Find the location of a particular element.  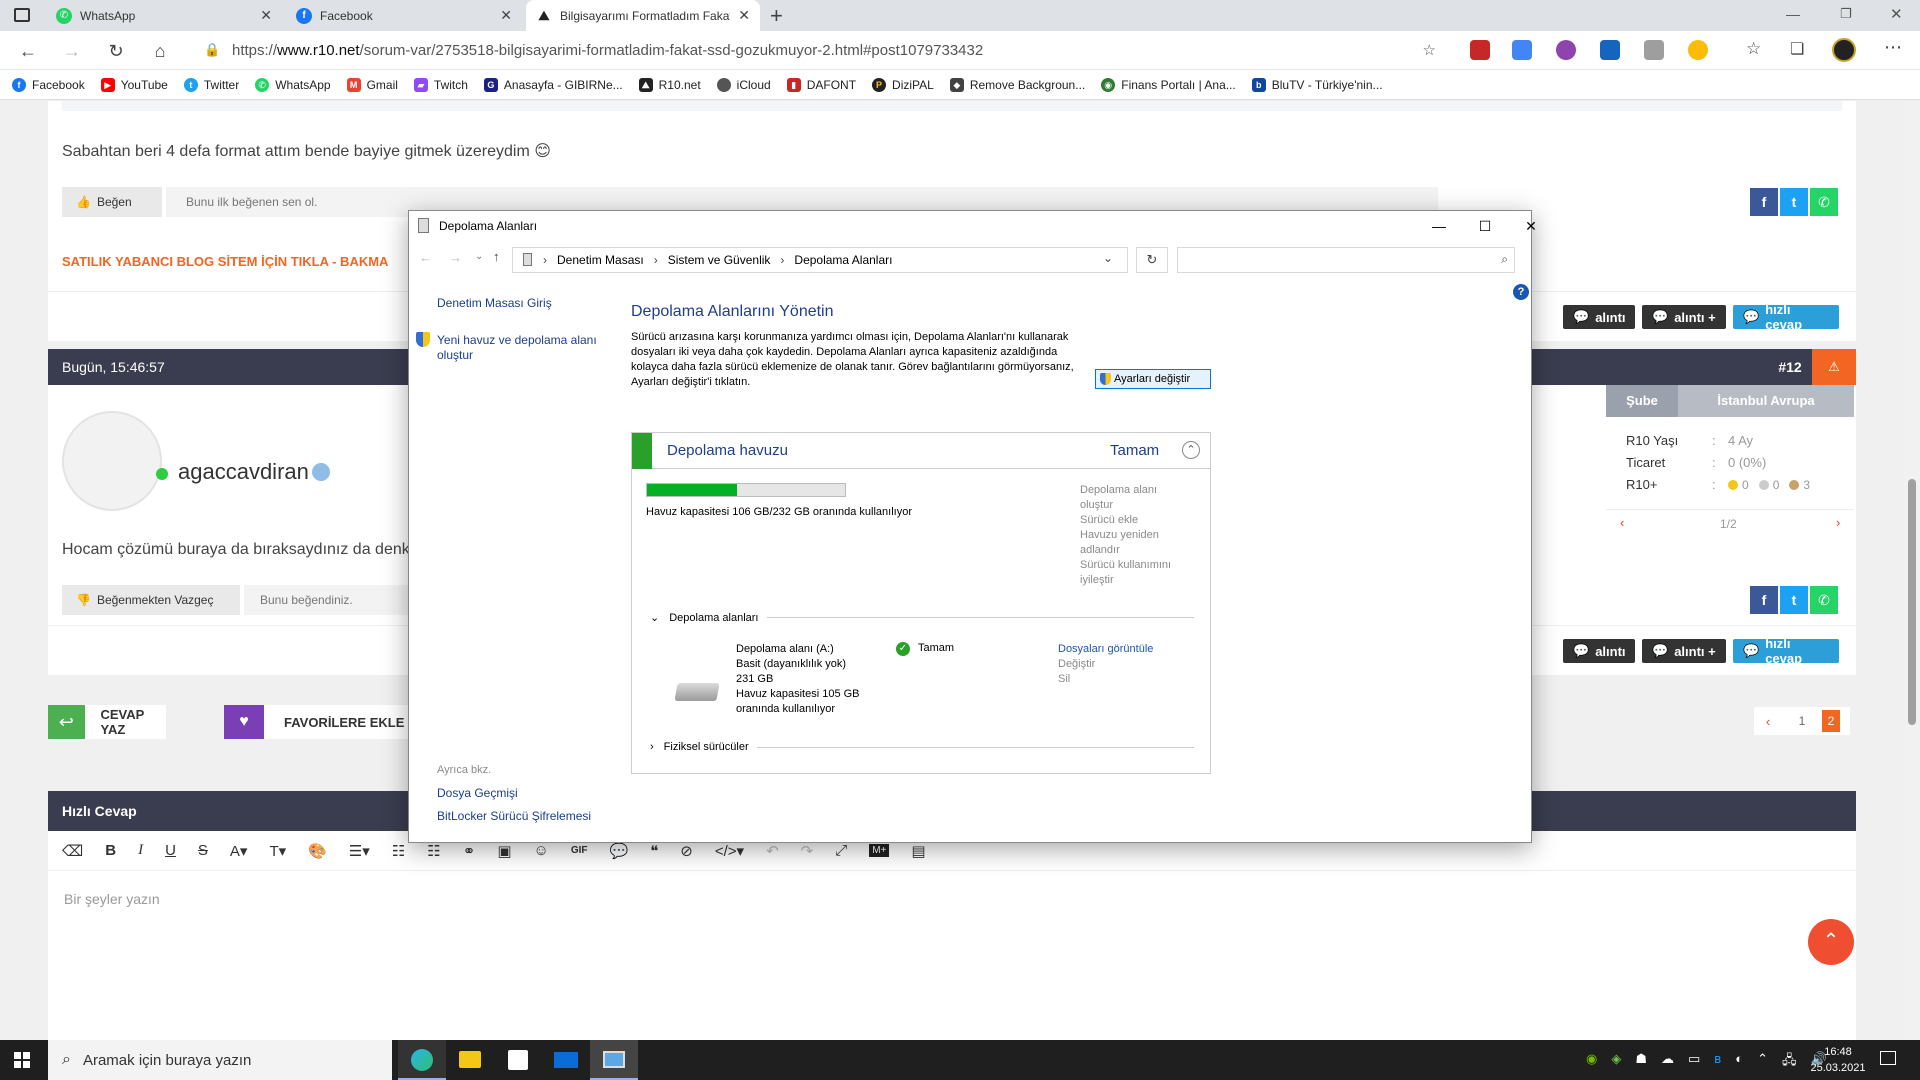

underline-icon: U is located at coordinates (170, 850).